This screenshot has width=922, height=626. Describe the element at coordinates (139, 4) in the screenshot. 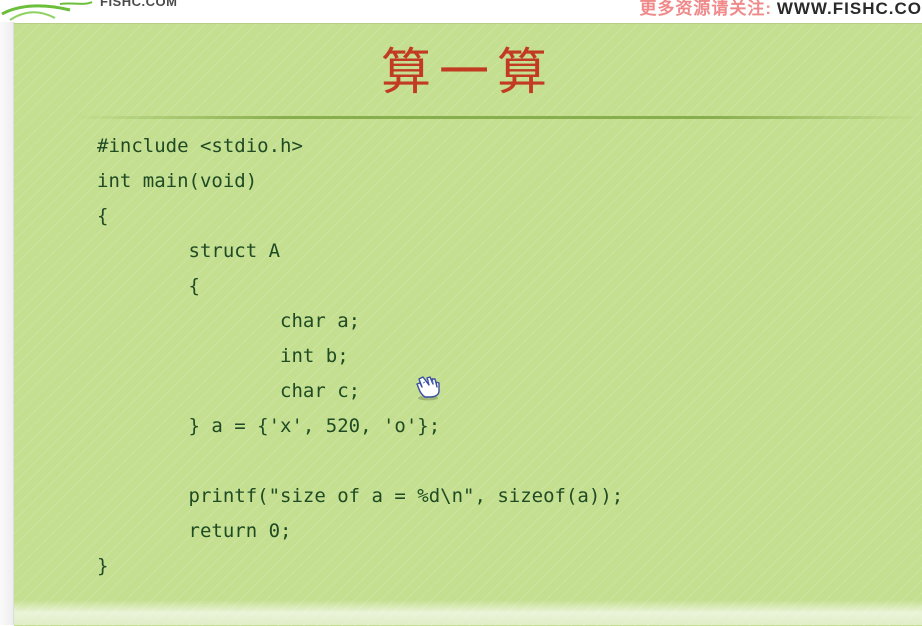

I see `logo-text: FISHC.COM` at that location.